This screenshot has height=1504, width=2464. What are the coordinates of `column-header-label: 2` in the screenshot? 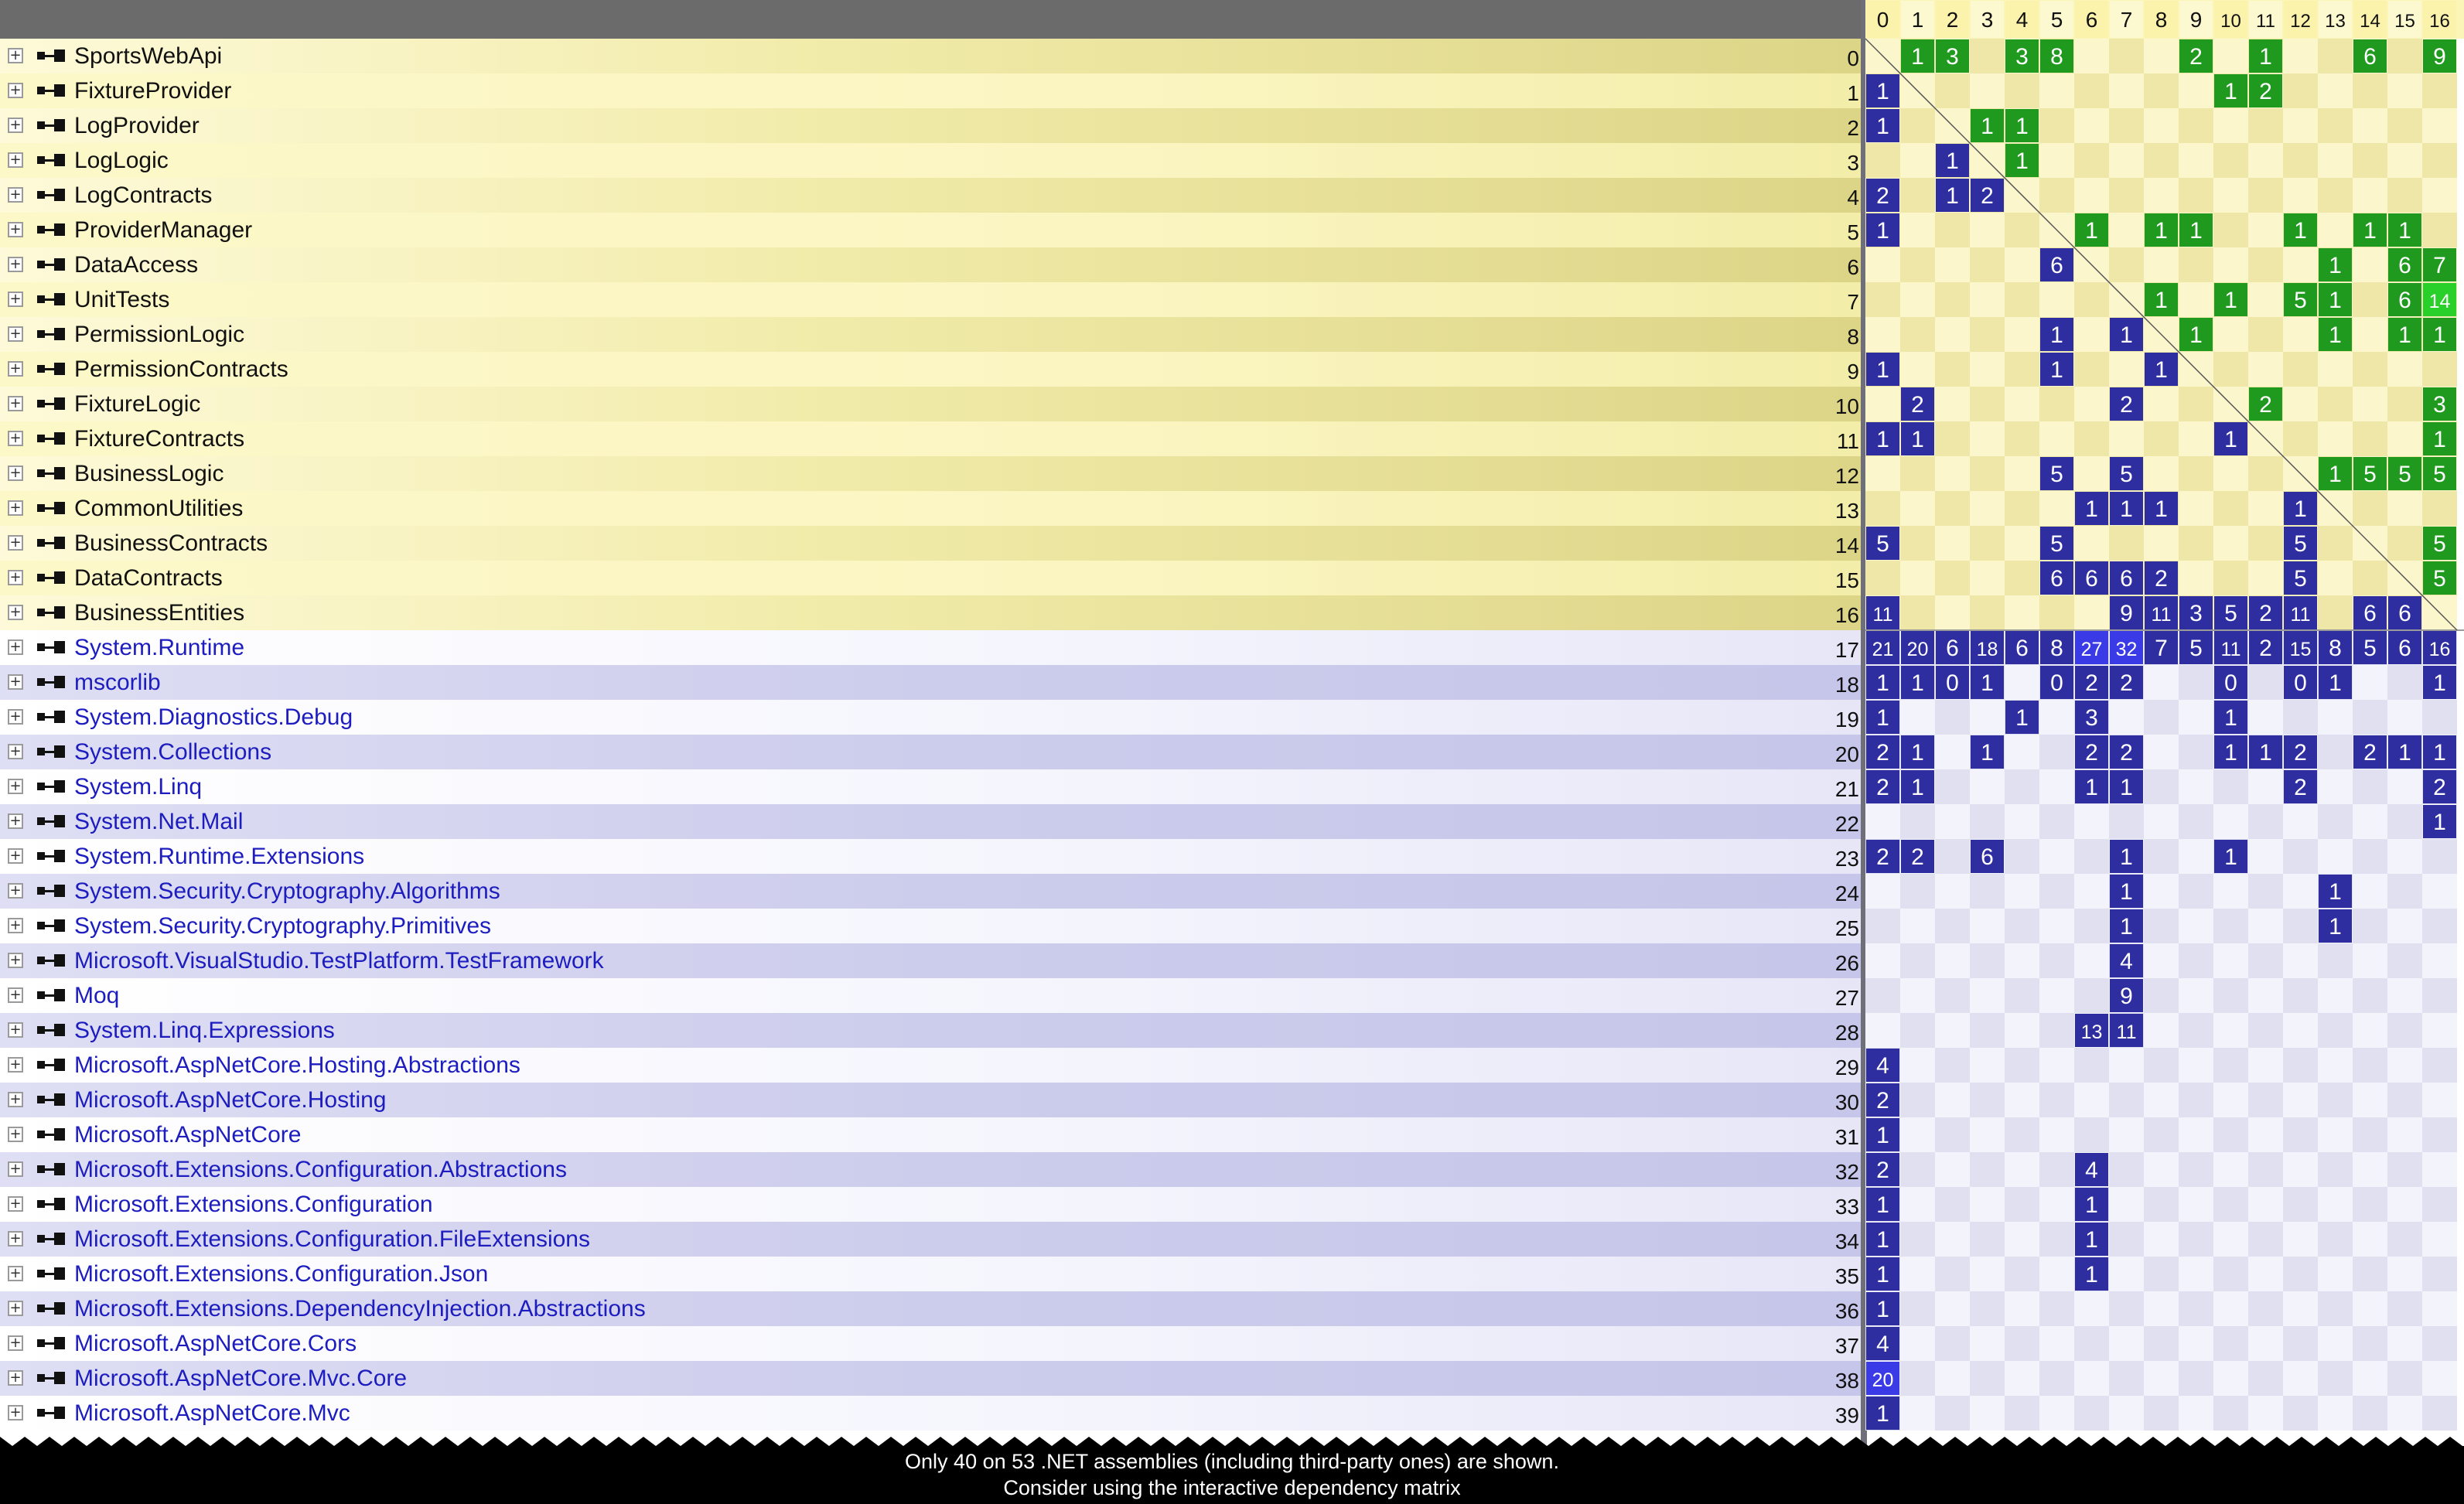 It's located at (1953, 20).